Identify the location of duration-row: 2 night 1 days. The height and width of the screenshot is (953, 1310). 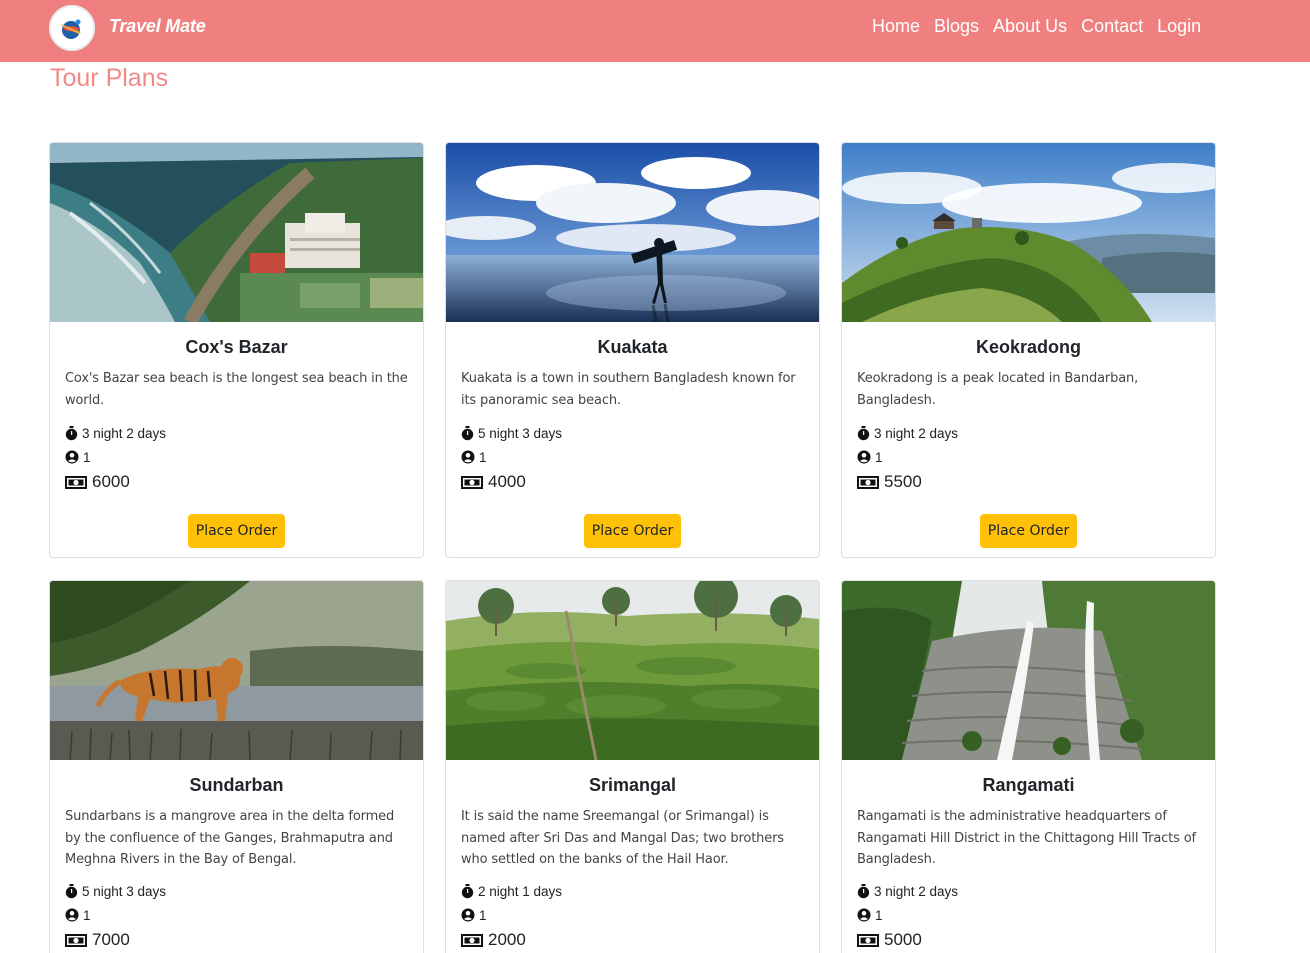
(632, 891).